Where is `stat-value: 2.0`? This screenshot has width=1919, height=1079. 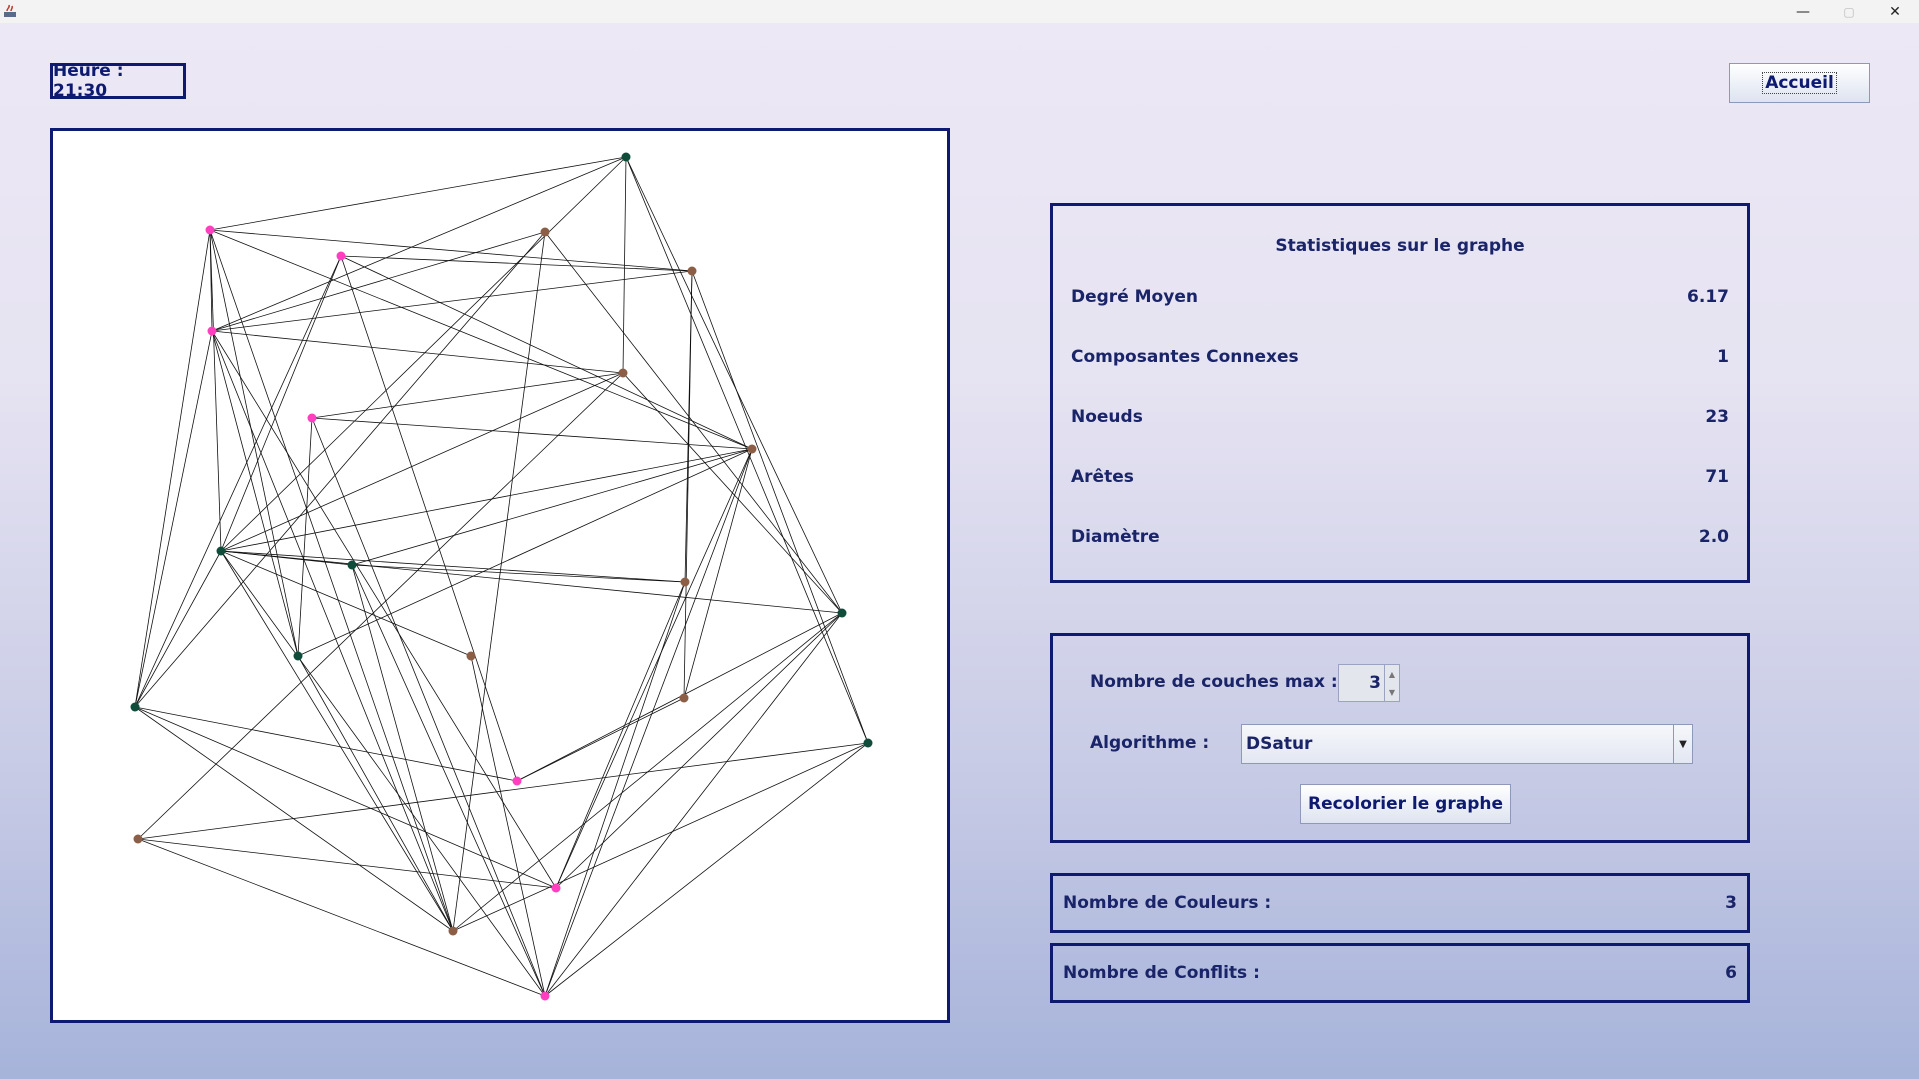 stat-value: 2.0 is located at coordinates (1713, 537).